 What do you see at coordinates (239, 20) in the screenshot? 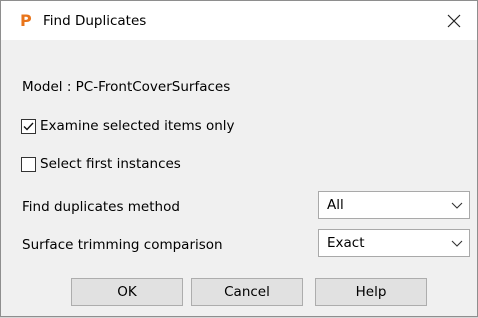
I see `title-bar: P Find Duplicates` at bounding box center [239, 20].